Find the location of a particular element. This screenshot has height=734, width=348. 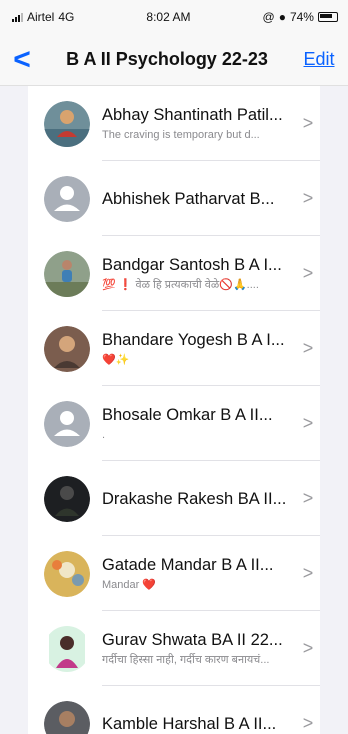

member-row: Drakashe Rakesh BA II... > is located at coordinates (174, 498).